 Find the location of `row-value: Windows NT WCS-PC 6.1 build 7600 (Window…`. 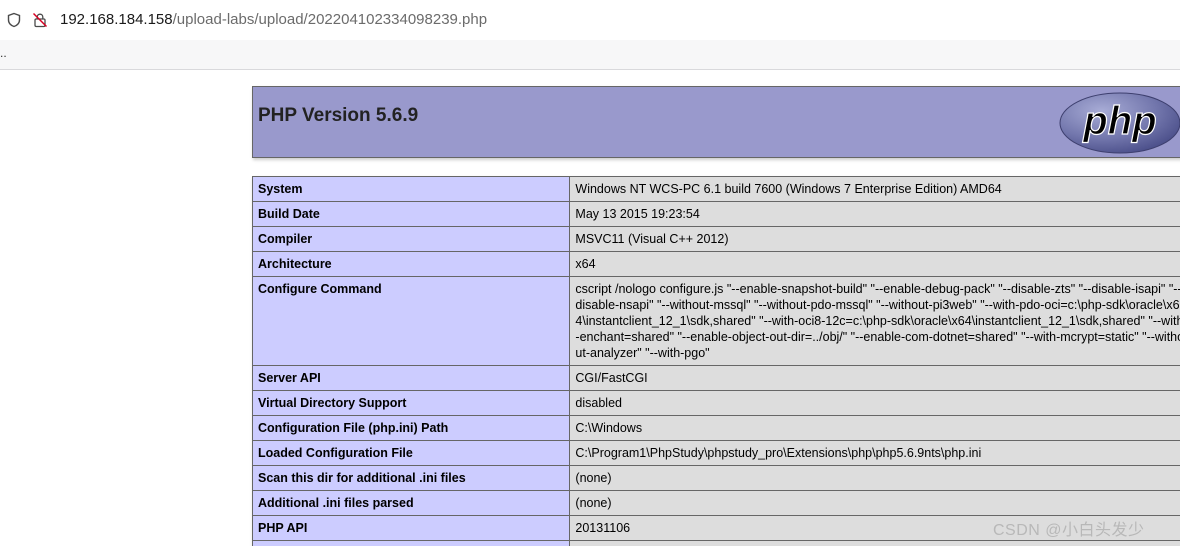

row-value: Windows NT WCS-PC 6.1 build 7600 (Window… is located at coordinates (874, 189).